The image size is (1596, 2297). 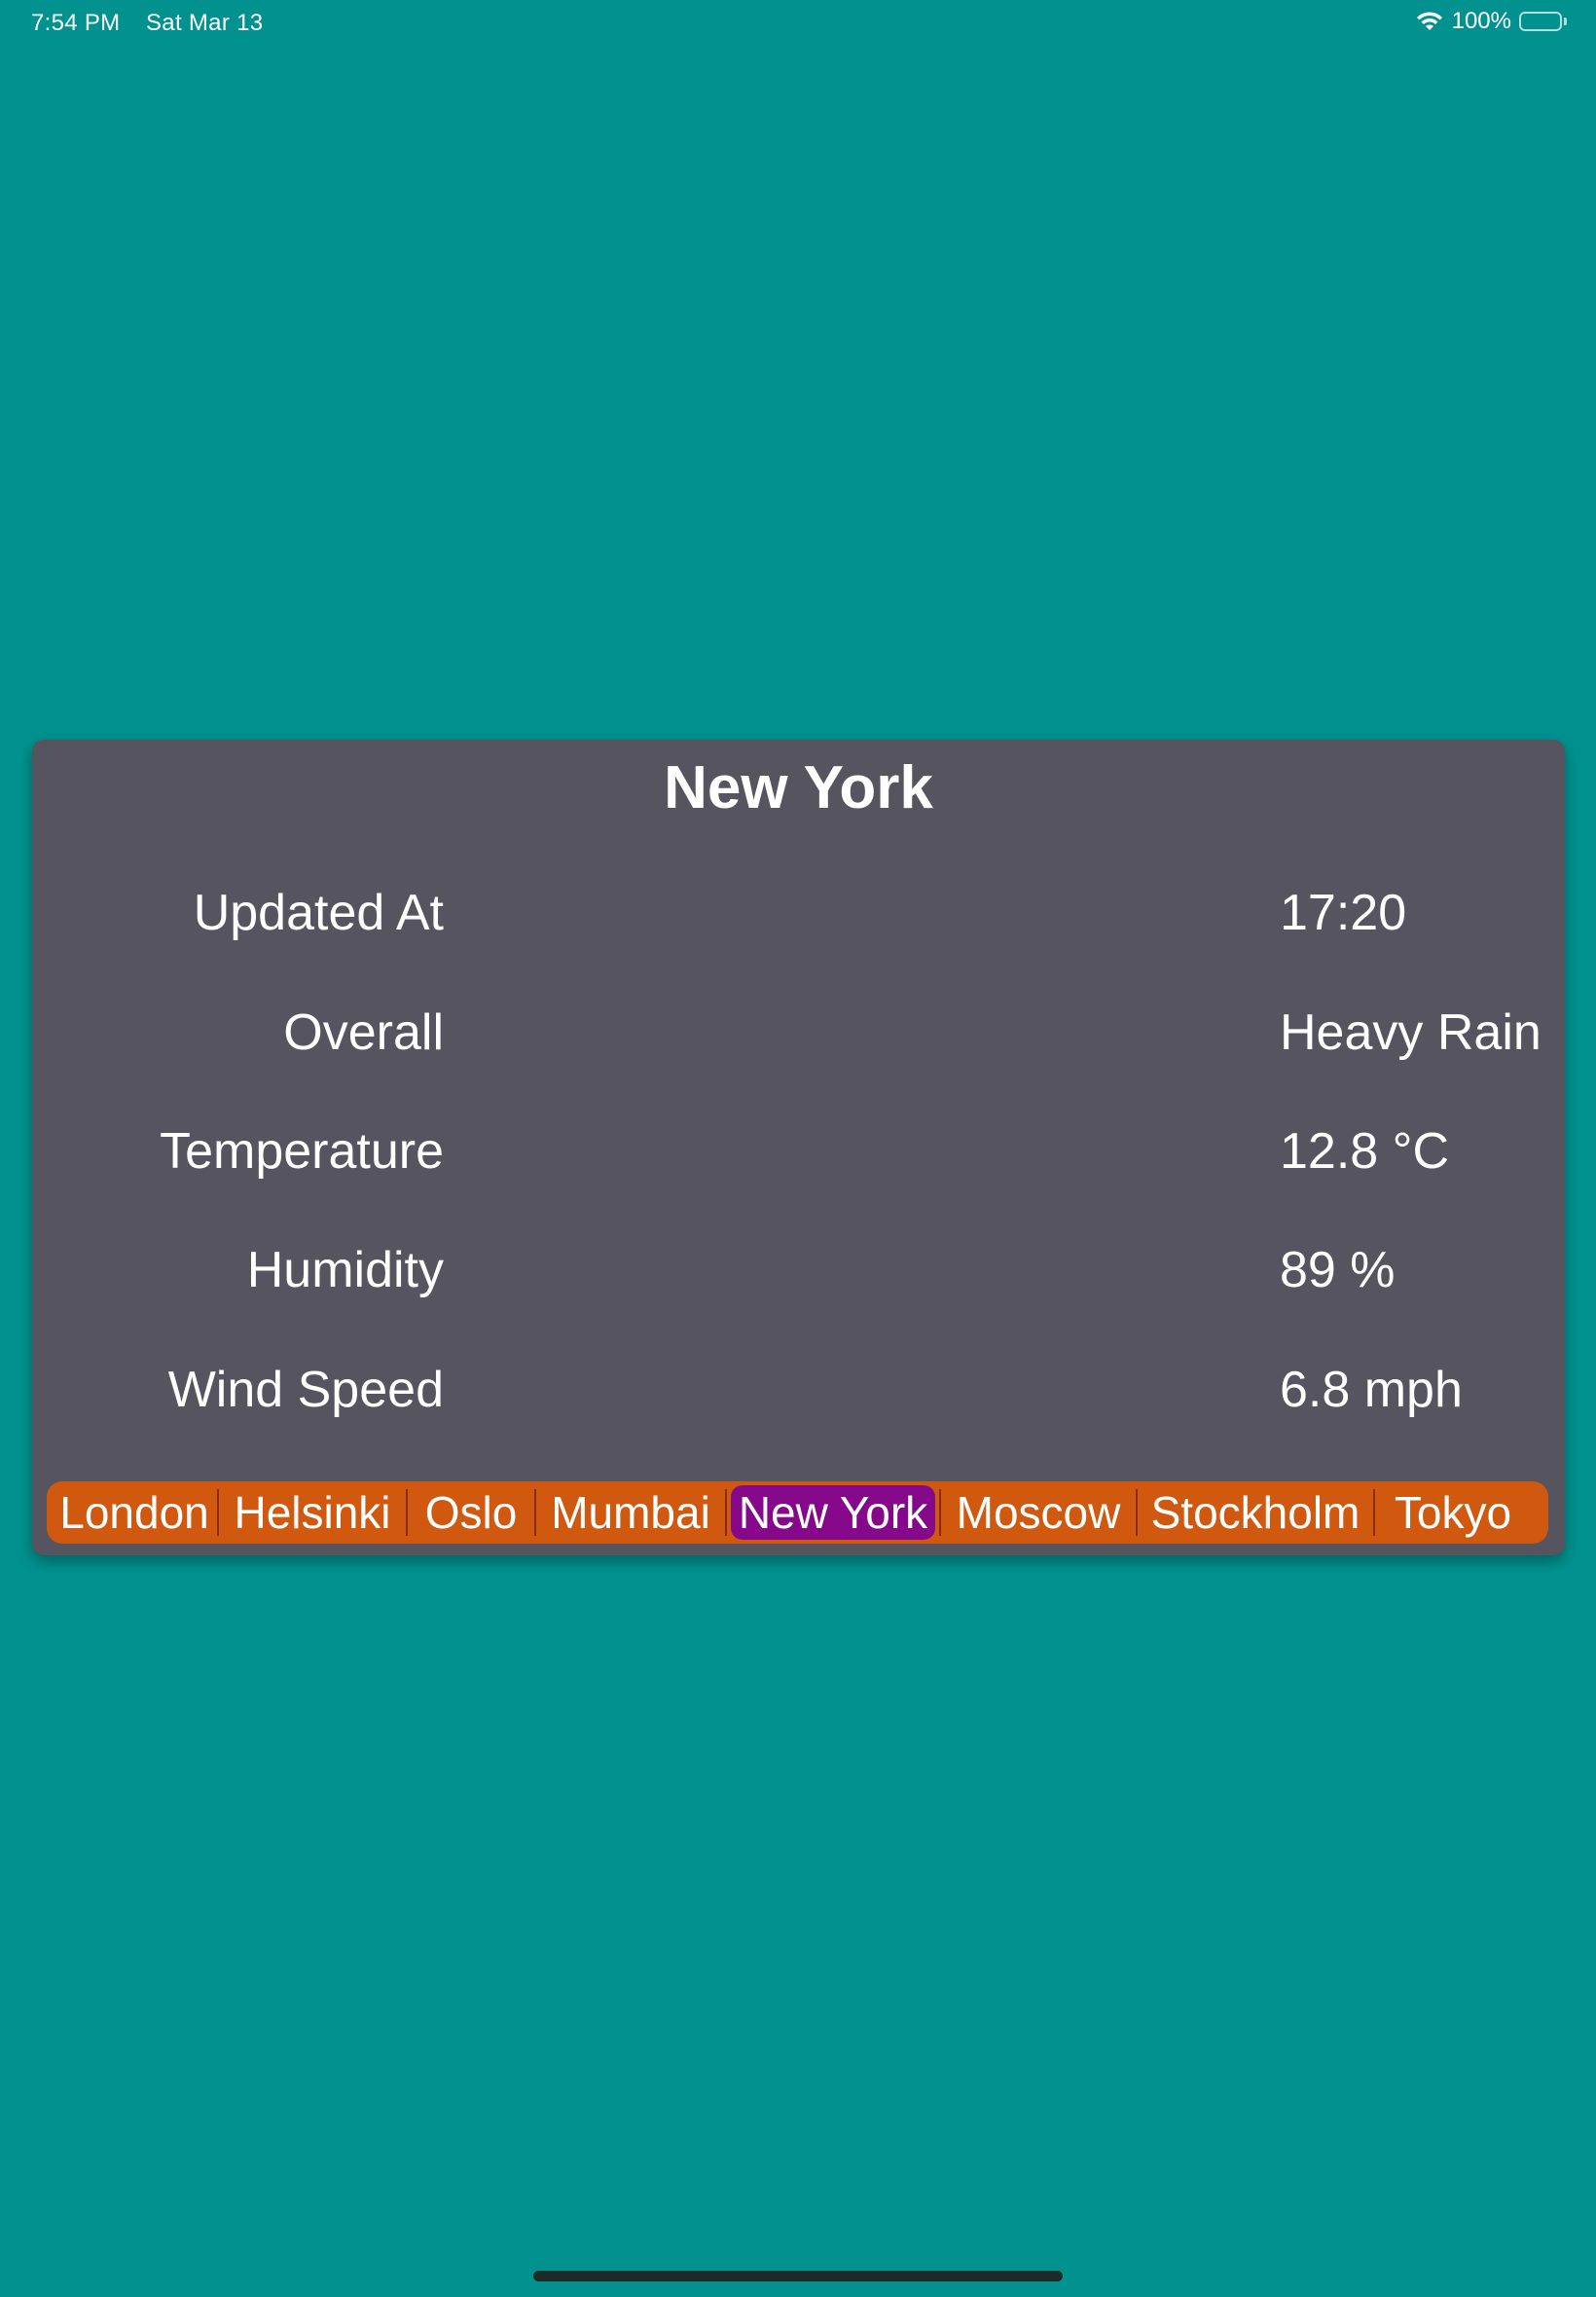 What do you see at coordinates (363, 1032) in the screenshot?
I see `row-label: Overall` at bounding box center [363, 1032].